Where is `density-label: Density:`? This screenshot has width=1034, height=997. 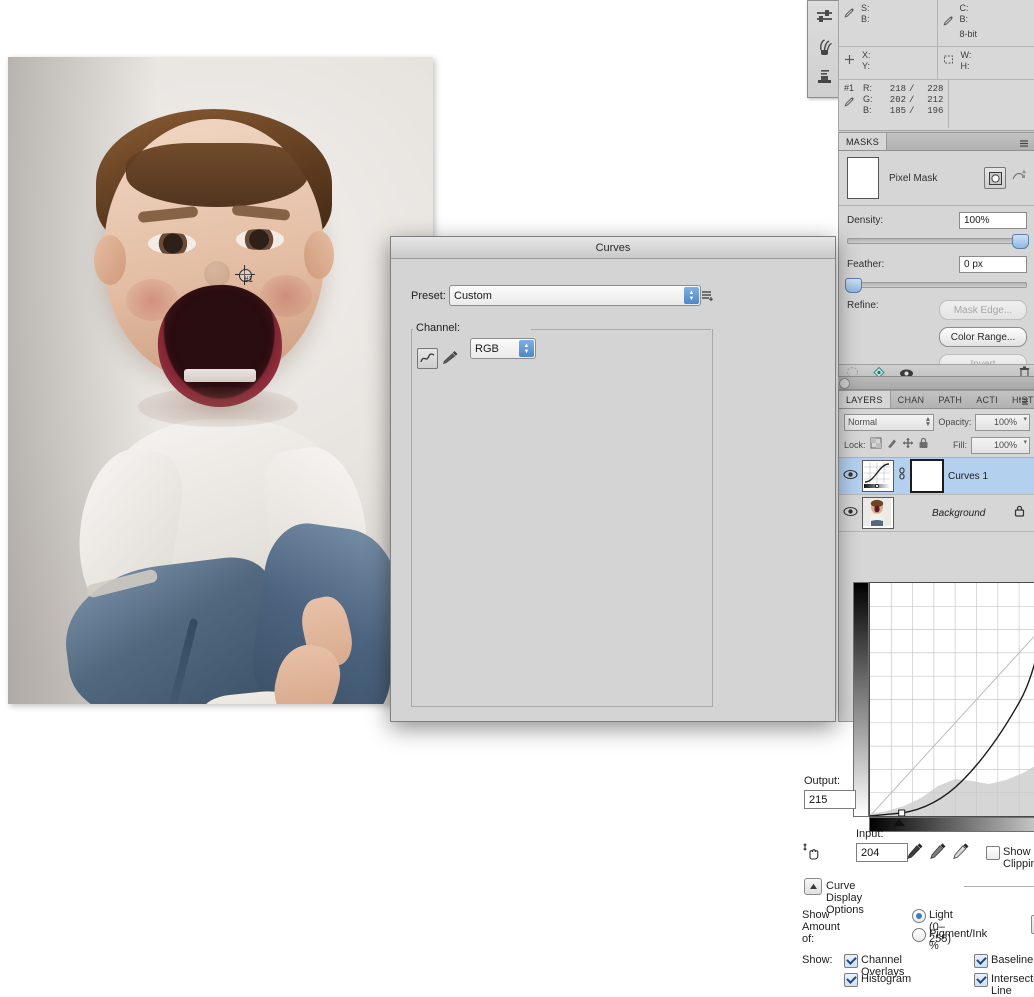 density-label: Density: is located at coordinates (865, 220).